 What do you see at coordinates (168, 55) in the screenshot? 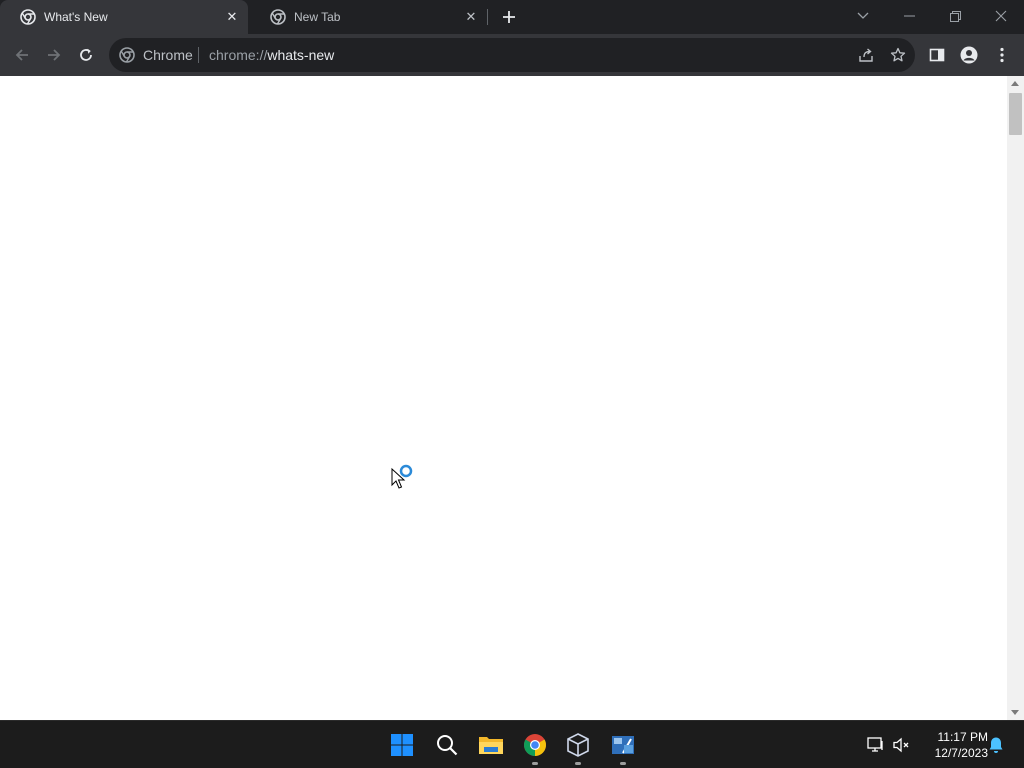
I see `site-chip-label: Chrome` at bounding box center [168, 55].